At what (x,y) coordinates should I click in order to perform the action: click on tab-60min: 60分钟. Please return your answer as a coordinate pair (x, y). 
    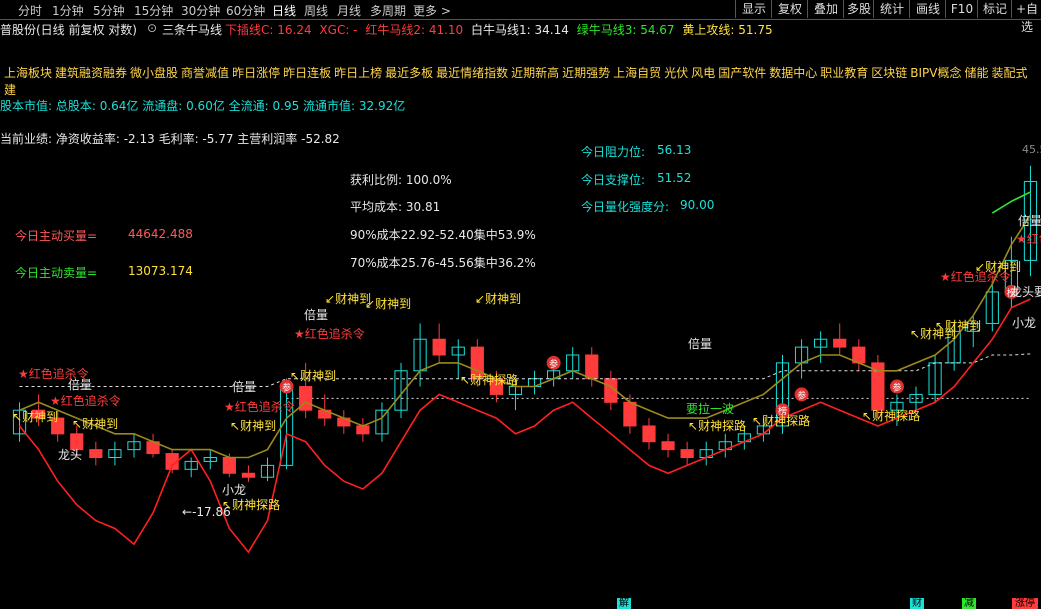
    Looking at the image, I should click on (245, 10).